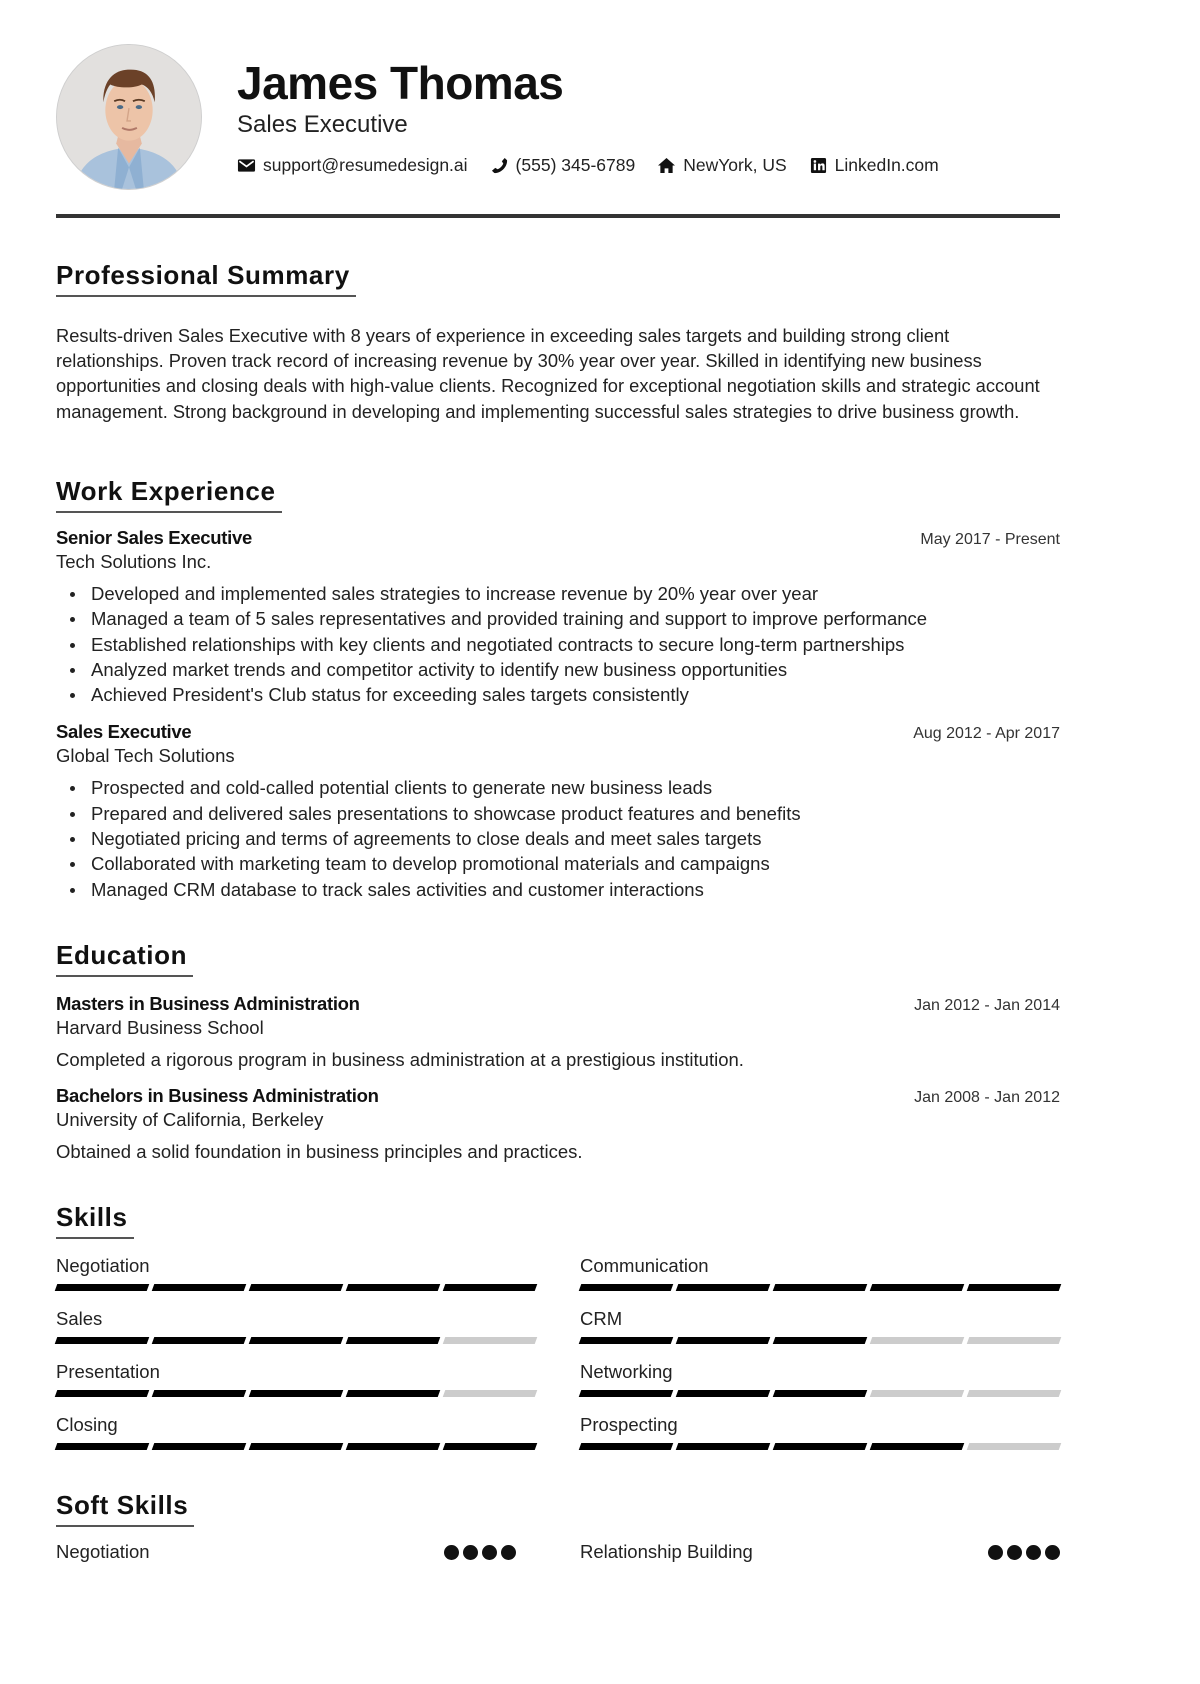 Image resolution: width=1200 pixels, height=1684 pixels. I want to click on skill-item: Communication, so click(820, 1277).